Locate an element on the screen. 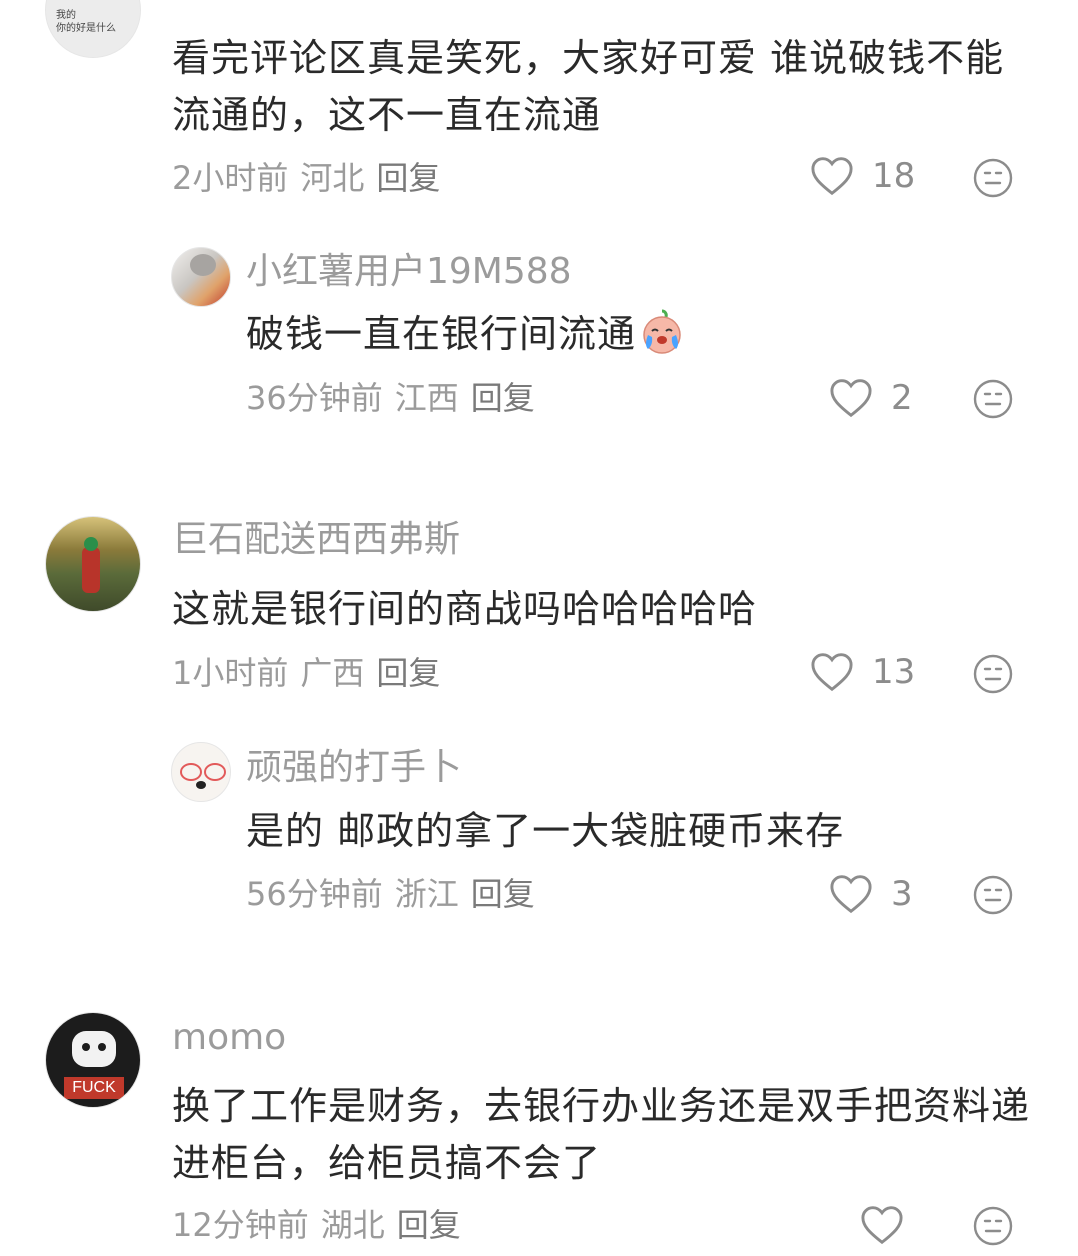  like-count: 13 is located at coordinates (894, 672).